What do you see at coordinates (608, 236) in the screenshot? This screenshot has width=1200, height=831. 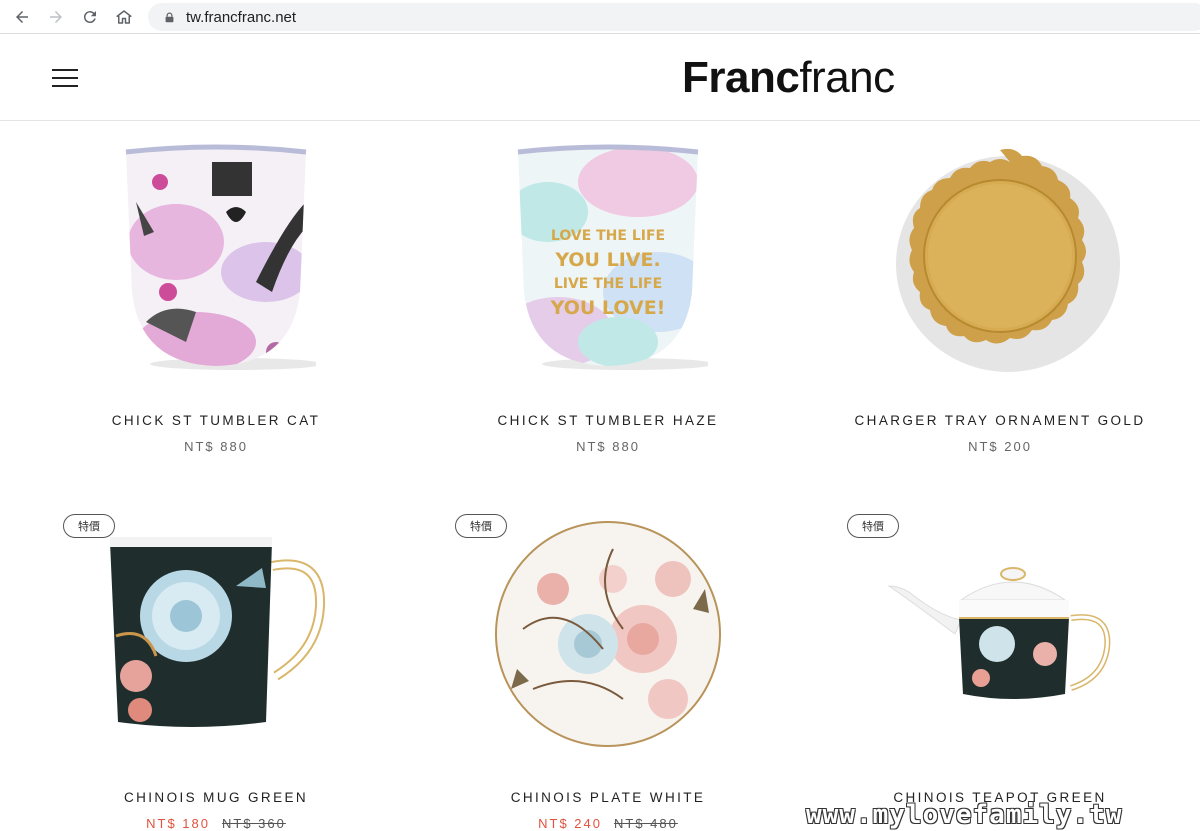 I see `tumbler-text-line: LOVE THE LIFE` at bounding box center [608, 236].